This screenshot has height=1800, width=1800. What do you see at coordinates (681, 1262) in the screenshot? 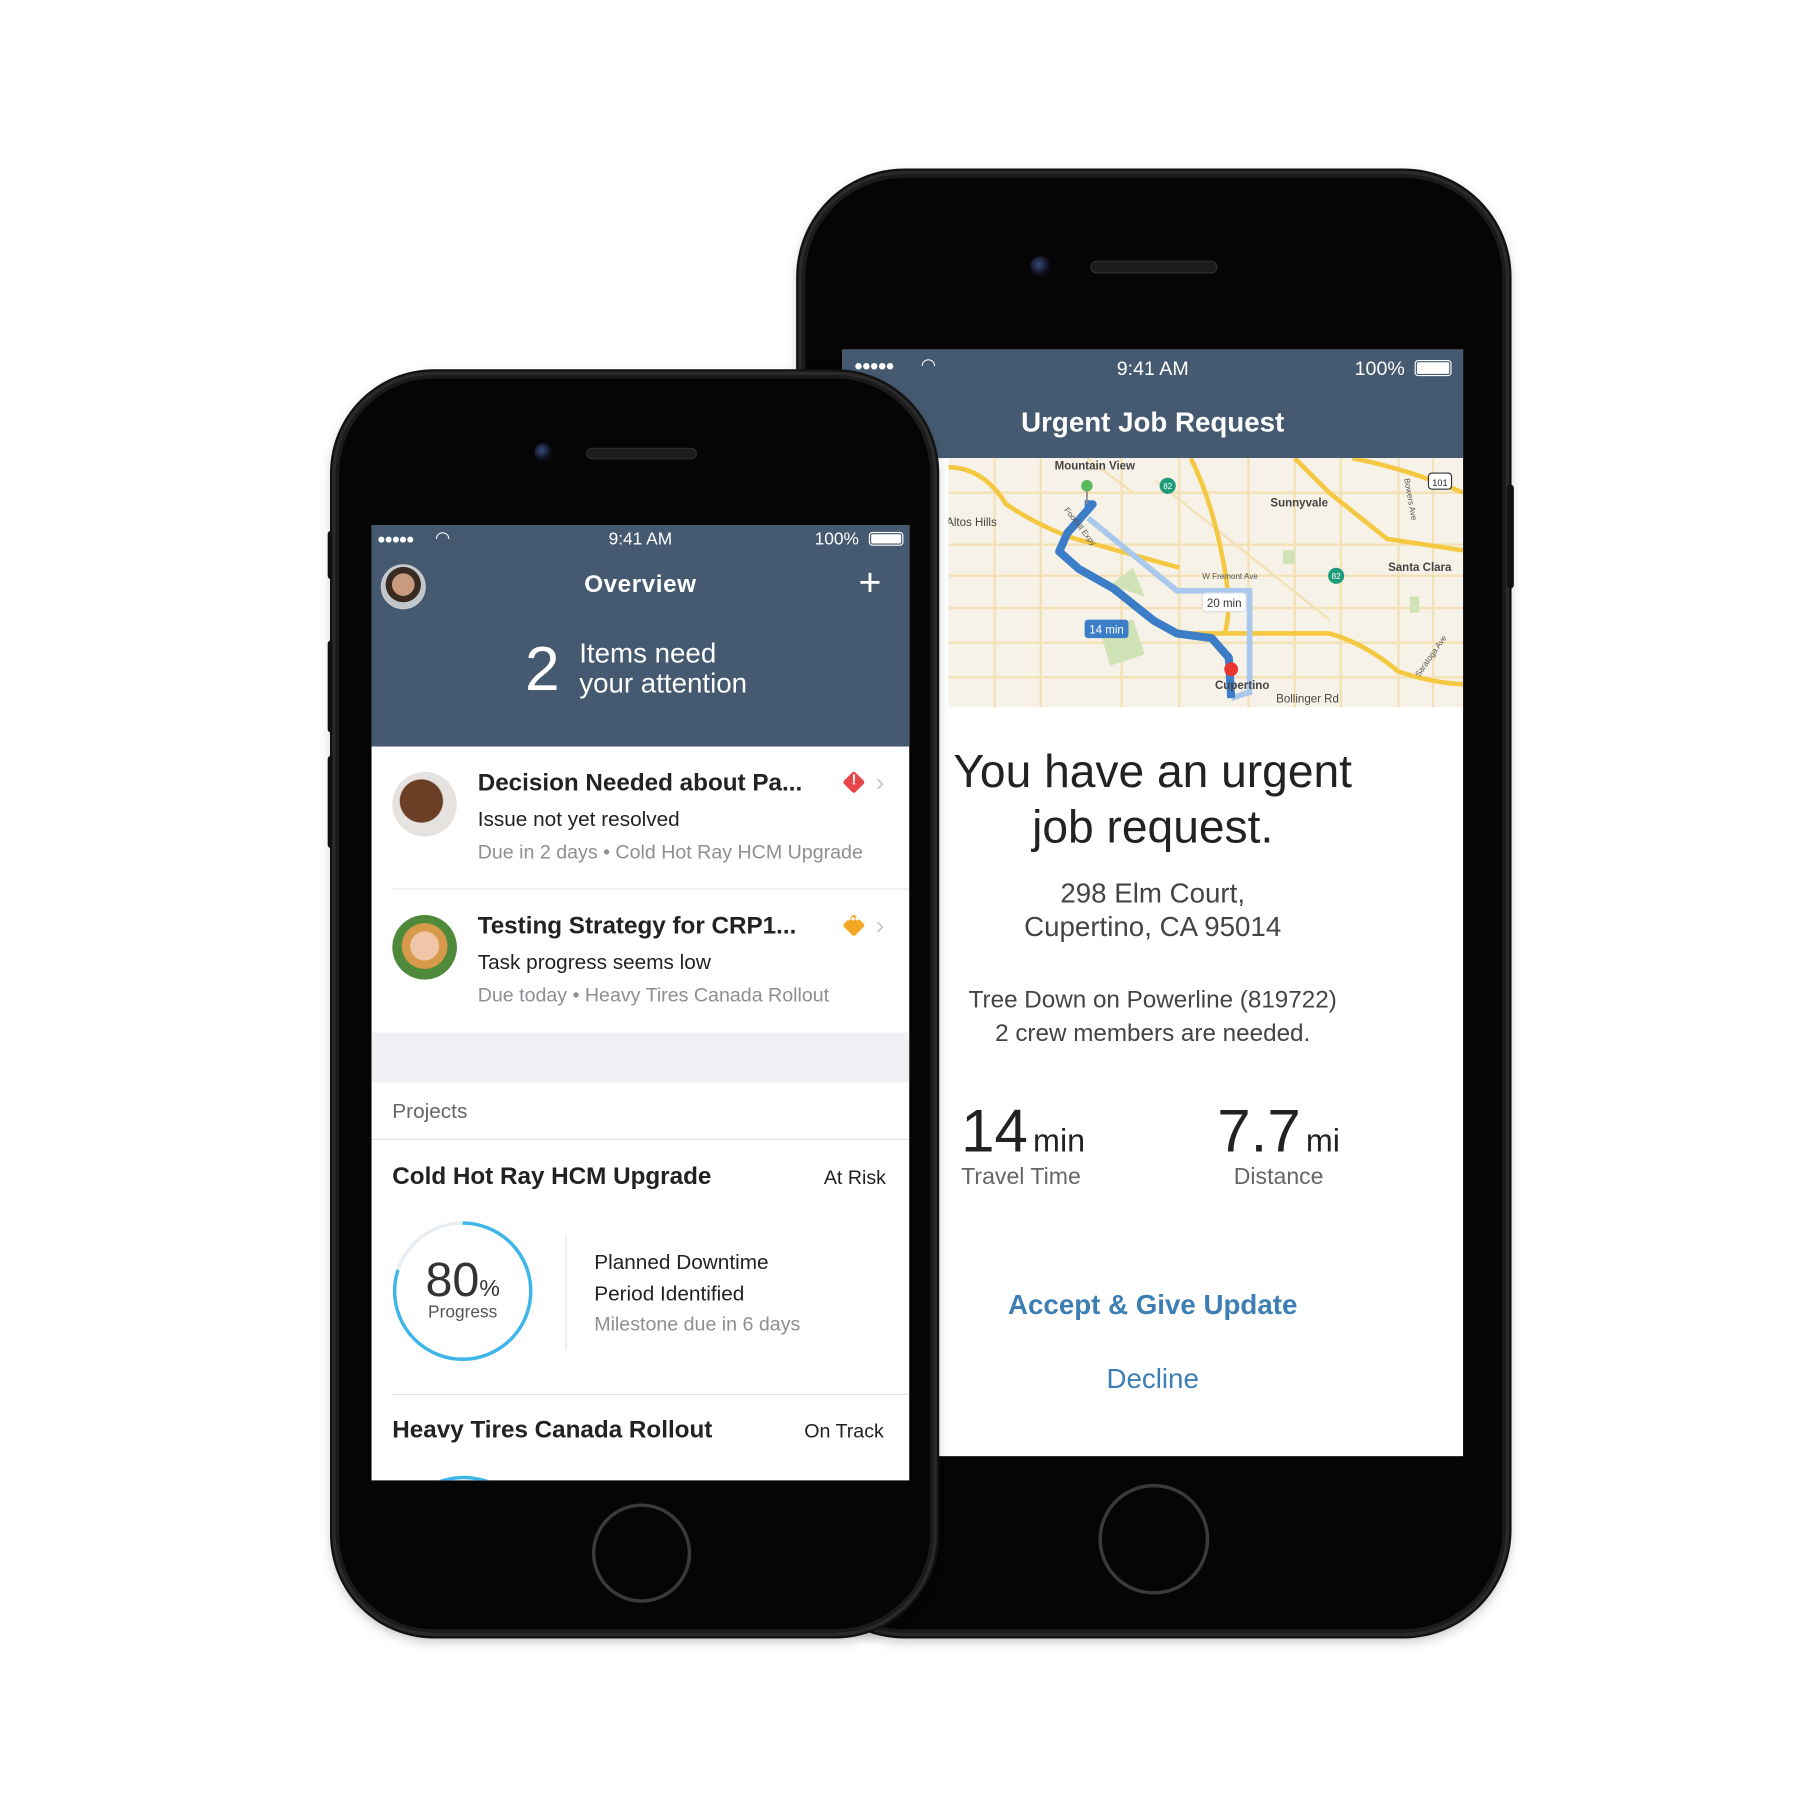
I see `milestone-line1: Planned Downtime` at bounding box center [681, 1262].